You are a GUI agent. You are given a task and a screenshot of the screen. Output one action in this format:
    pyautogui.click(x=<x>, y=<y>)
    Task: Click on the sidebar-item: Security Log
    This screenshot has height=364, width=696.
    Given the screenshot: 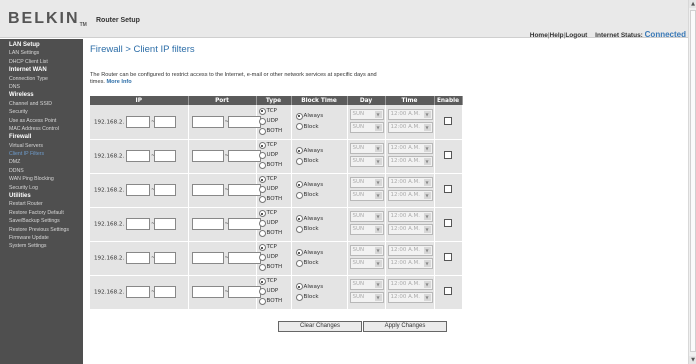 What is the action you would take?
    pyautogui.click(x=41, y=188)
    